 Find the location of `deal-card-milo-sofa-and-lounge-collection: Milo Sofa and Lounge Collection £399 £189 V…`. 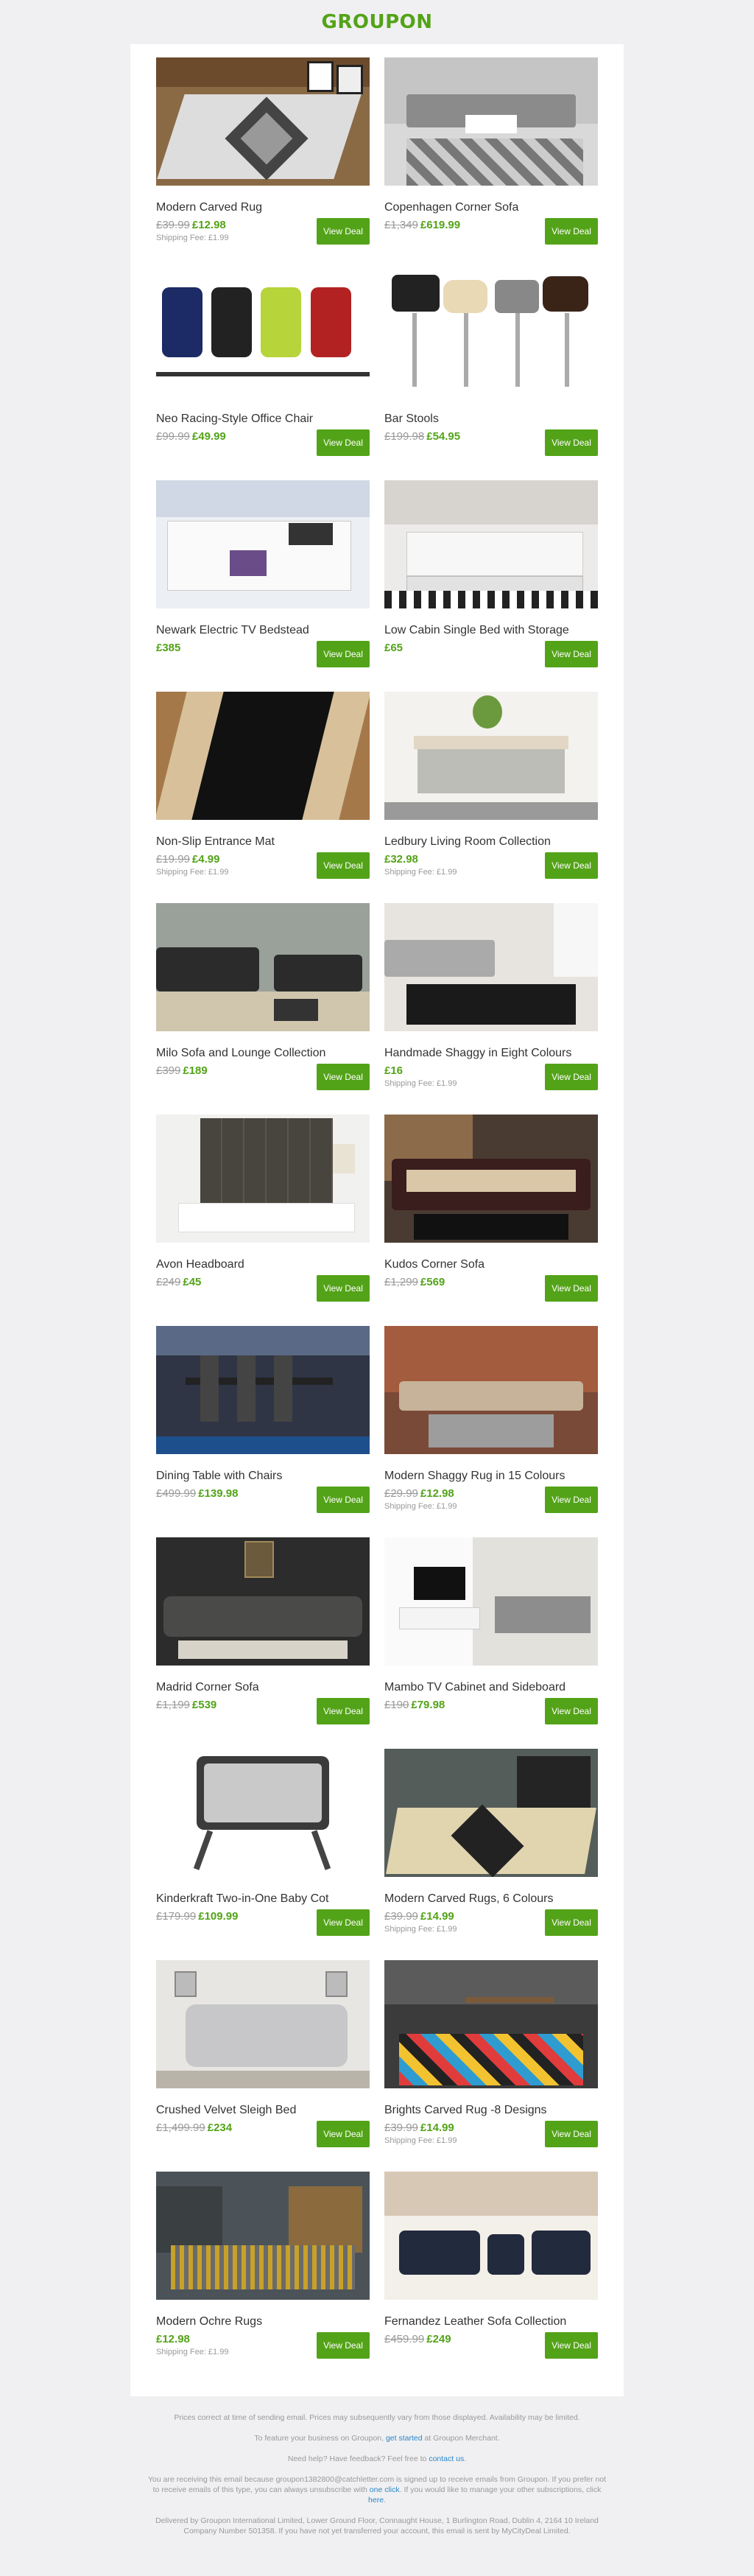

deal-card-milo-sofa-and-lounge-collection: Milo Sofa and Lounge Collection £399 £189 V… is located at coordinates (263, 1009).